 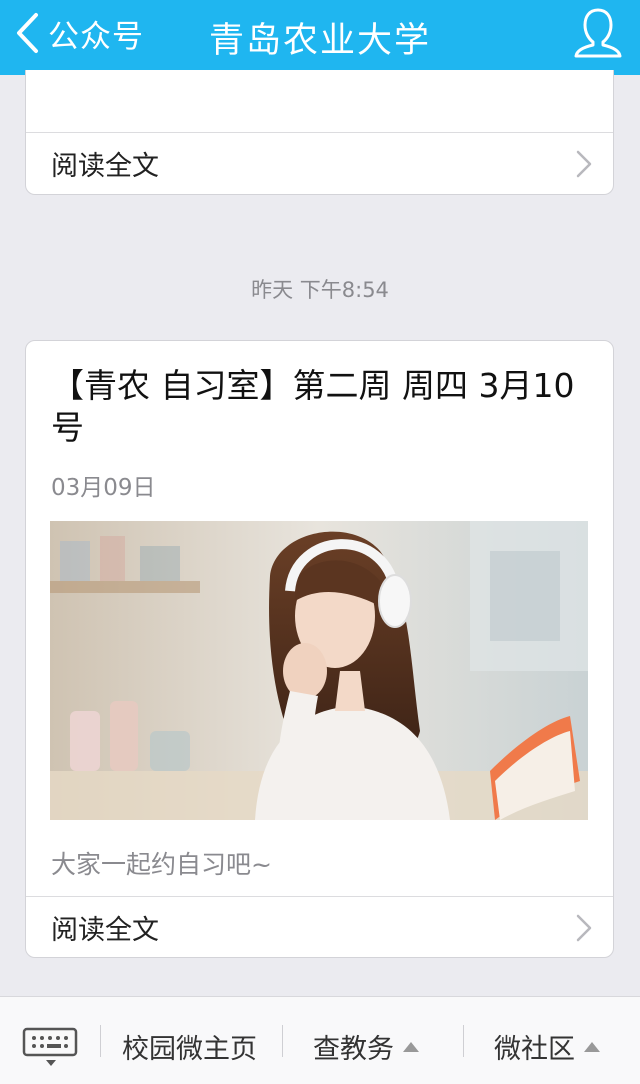 I want to click on menu-item-community: 微社区, so click(x=547, y=1046).